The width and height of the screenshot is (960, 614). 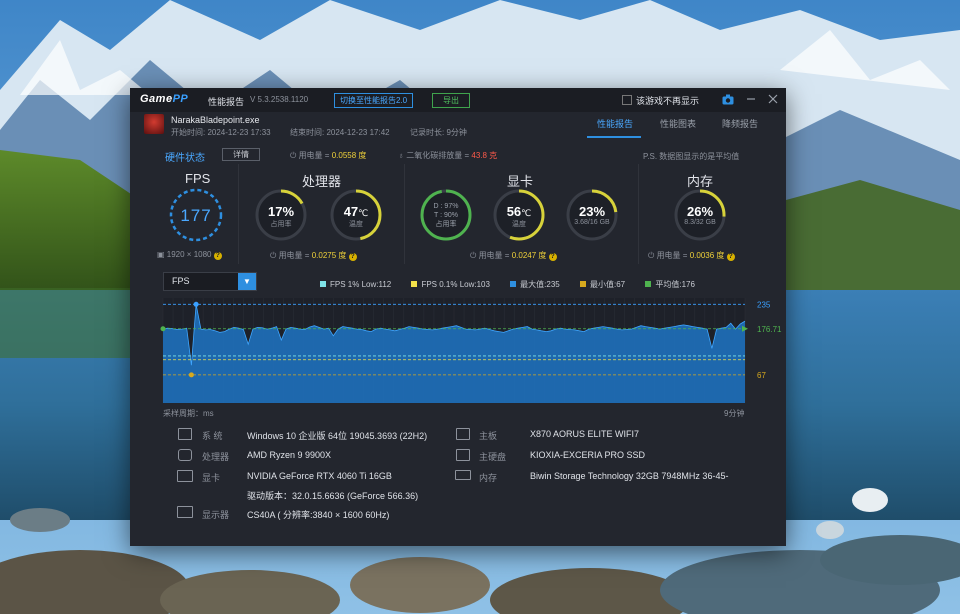 I want to click on board-label: 主板, so click(x=488, y=436).